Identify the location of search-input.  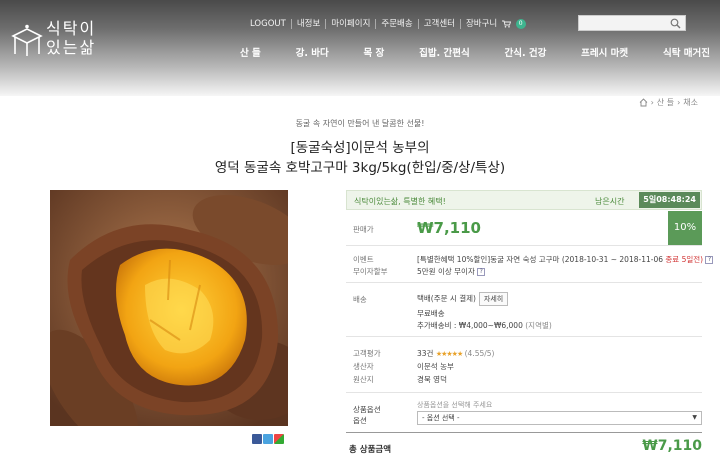
(625, 23).